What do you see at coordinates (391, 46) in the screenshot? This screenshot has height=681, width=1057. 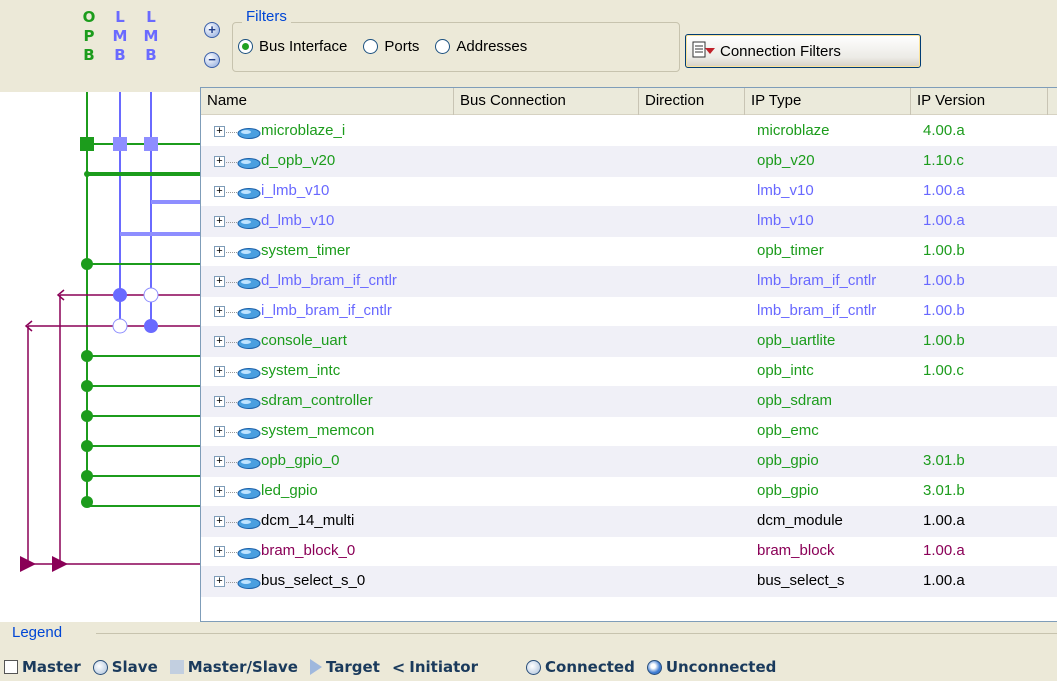 I see `radio-ports: Ports` at bounding box center [391, 46].